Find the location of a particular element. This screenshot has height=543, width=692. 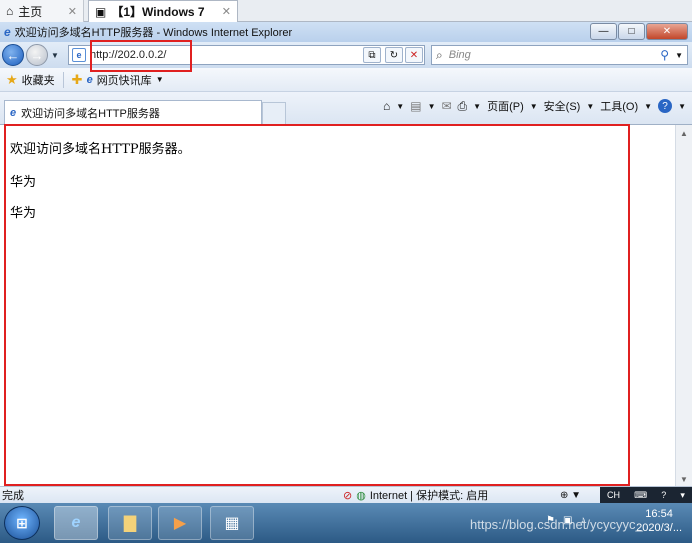

clock-time: 16:54 is located at coordinates (659, 514).